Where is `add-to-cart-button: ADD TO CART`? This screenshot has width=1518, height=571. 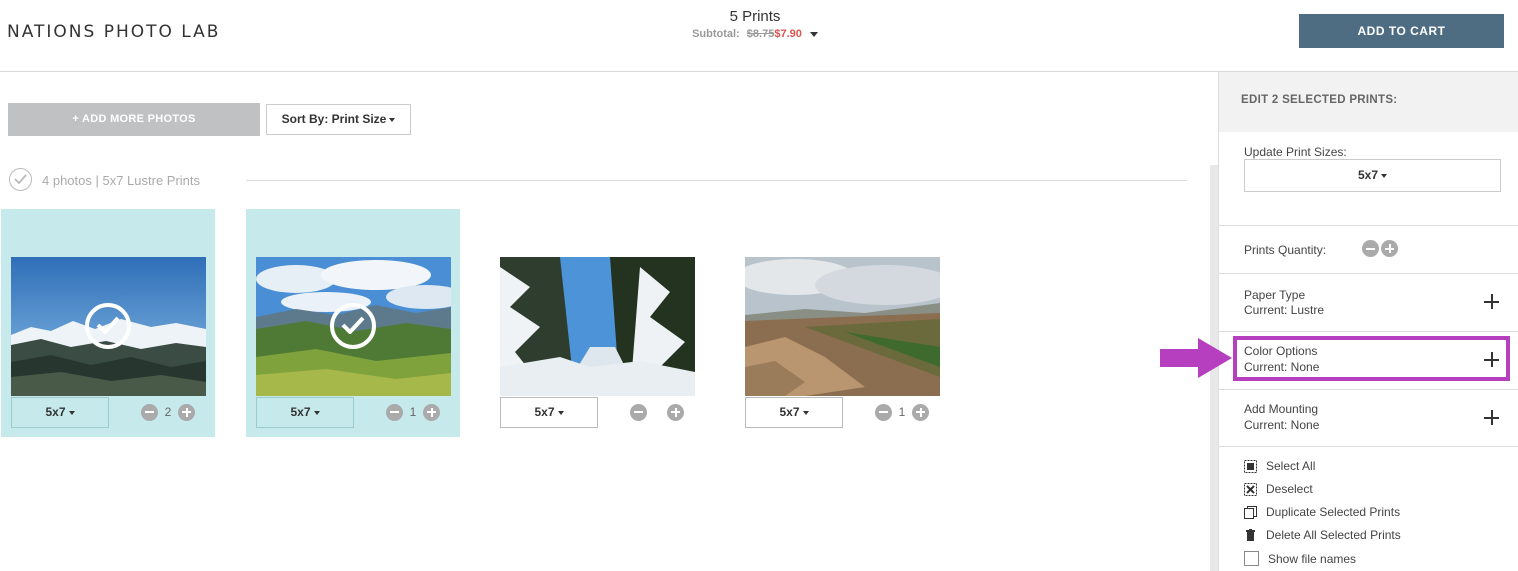 add-to-cart-button: ADD TO CART is located at coordinates (1401, 31).